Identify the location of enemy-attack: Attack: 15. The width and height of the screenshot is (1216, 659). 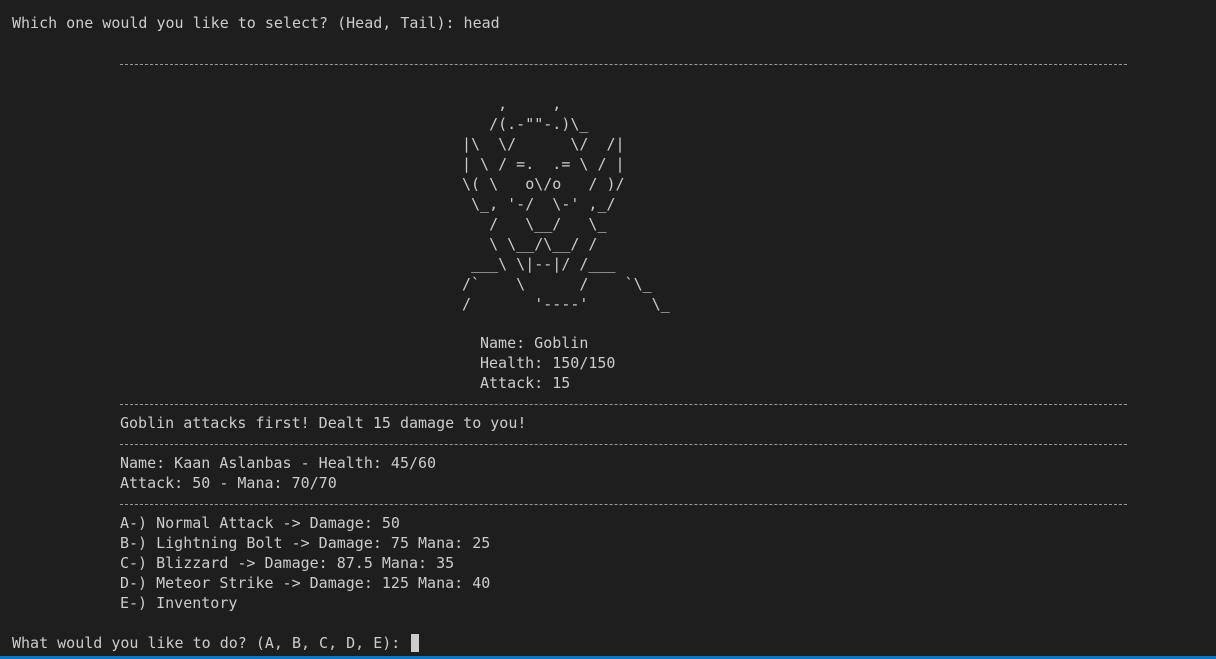
(525, 383).